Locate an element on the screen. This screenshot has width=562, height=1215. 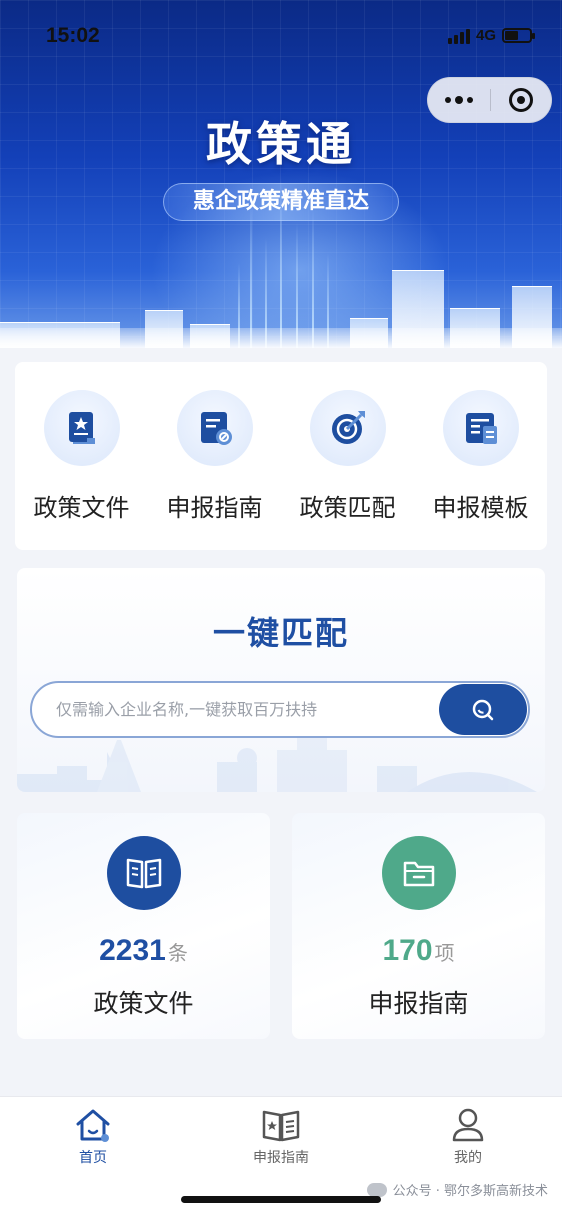
menu-label: 申报模板 is located at coordinates (480, 508).